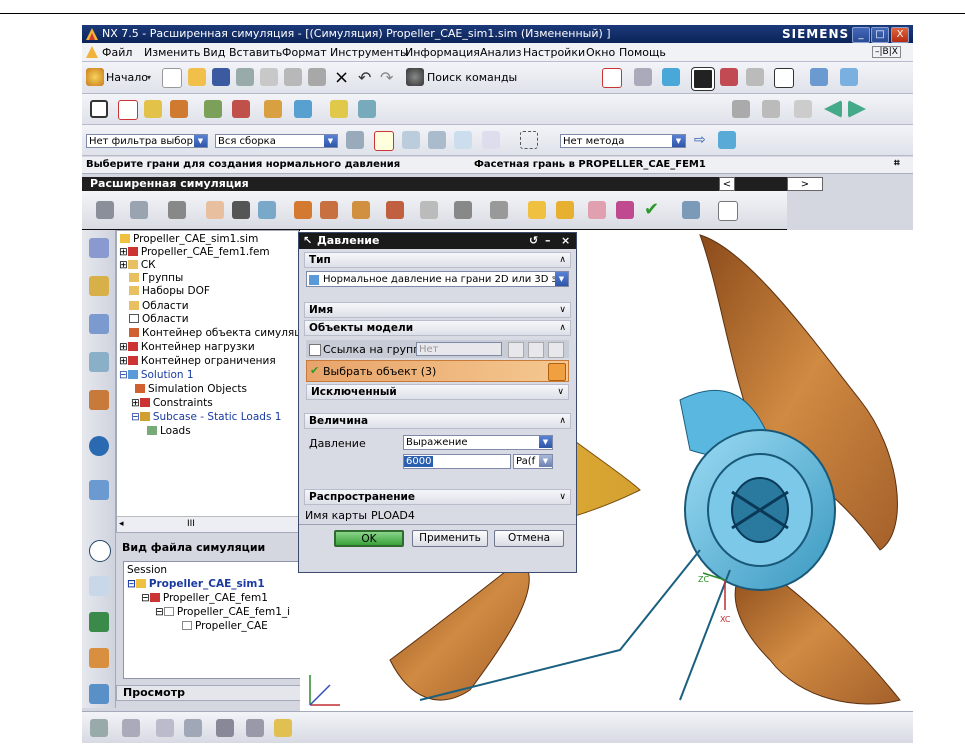 The height and width of the screenshot is (744, 965). What do you see at coordinates (269, 77) in the screenshot?
I see `cut-icon` at bounding box center [269, 77].